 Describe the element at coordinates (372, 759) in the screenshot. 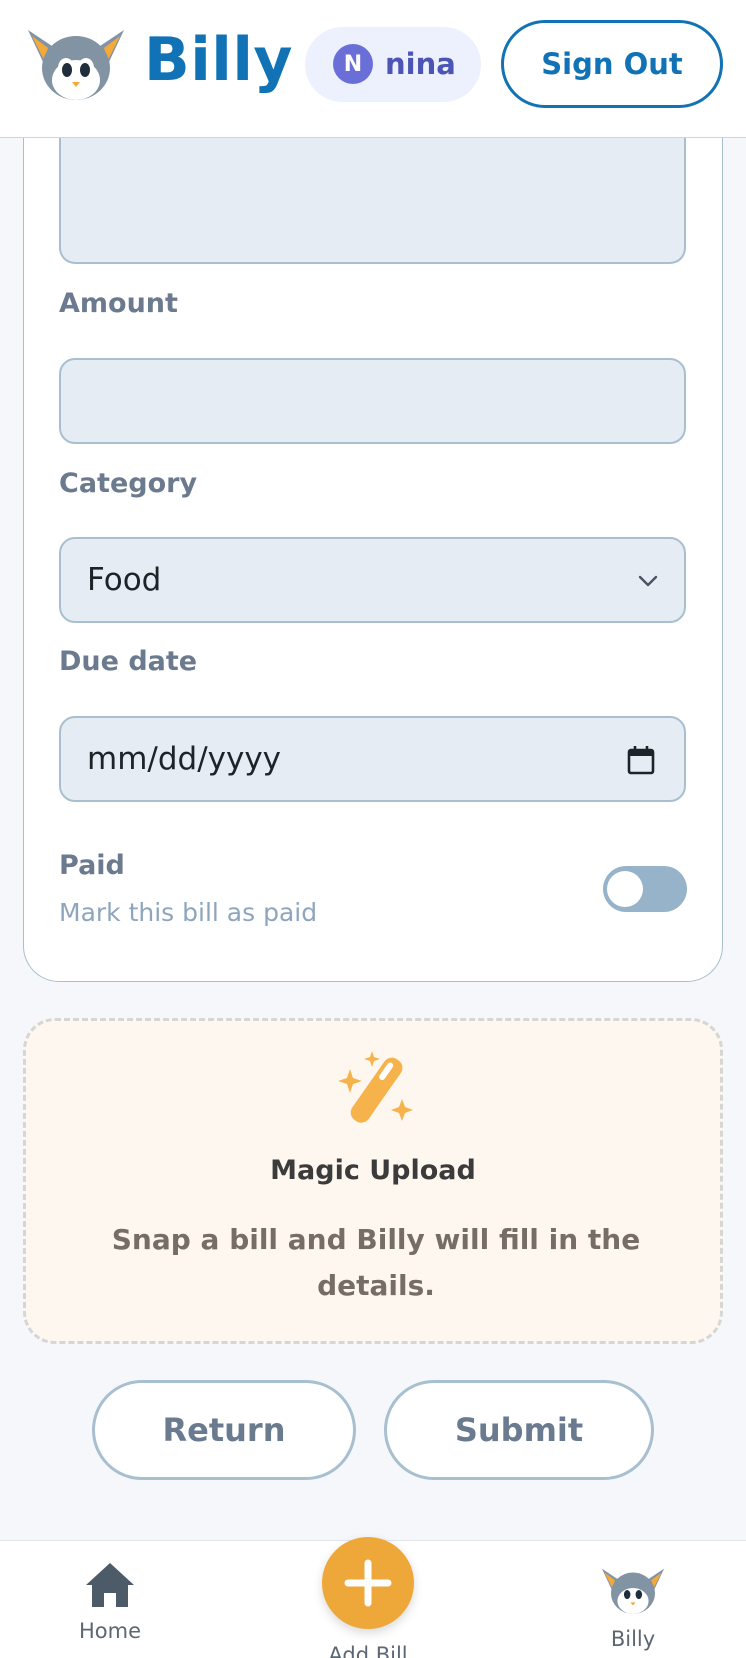

I see `due-date-input: mm/dd/yyyy` at that location.